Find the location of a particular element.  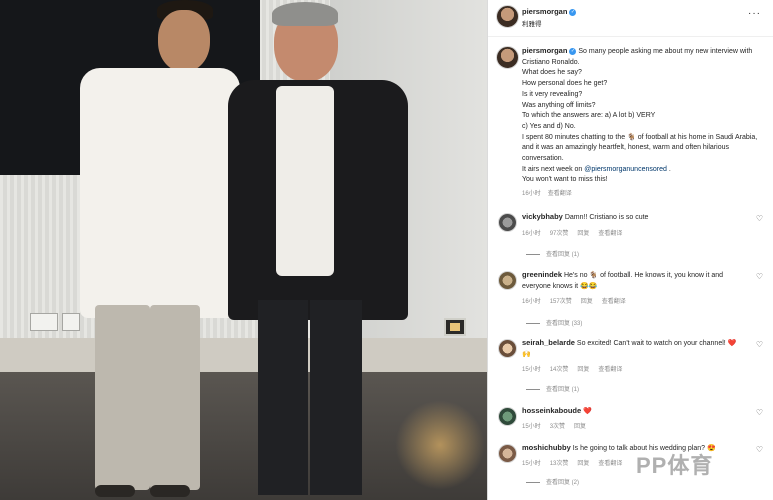

caption-punctuation: . is located at coordinates (669, 169).